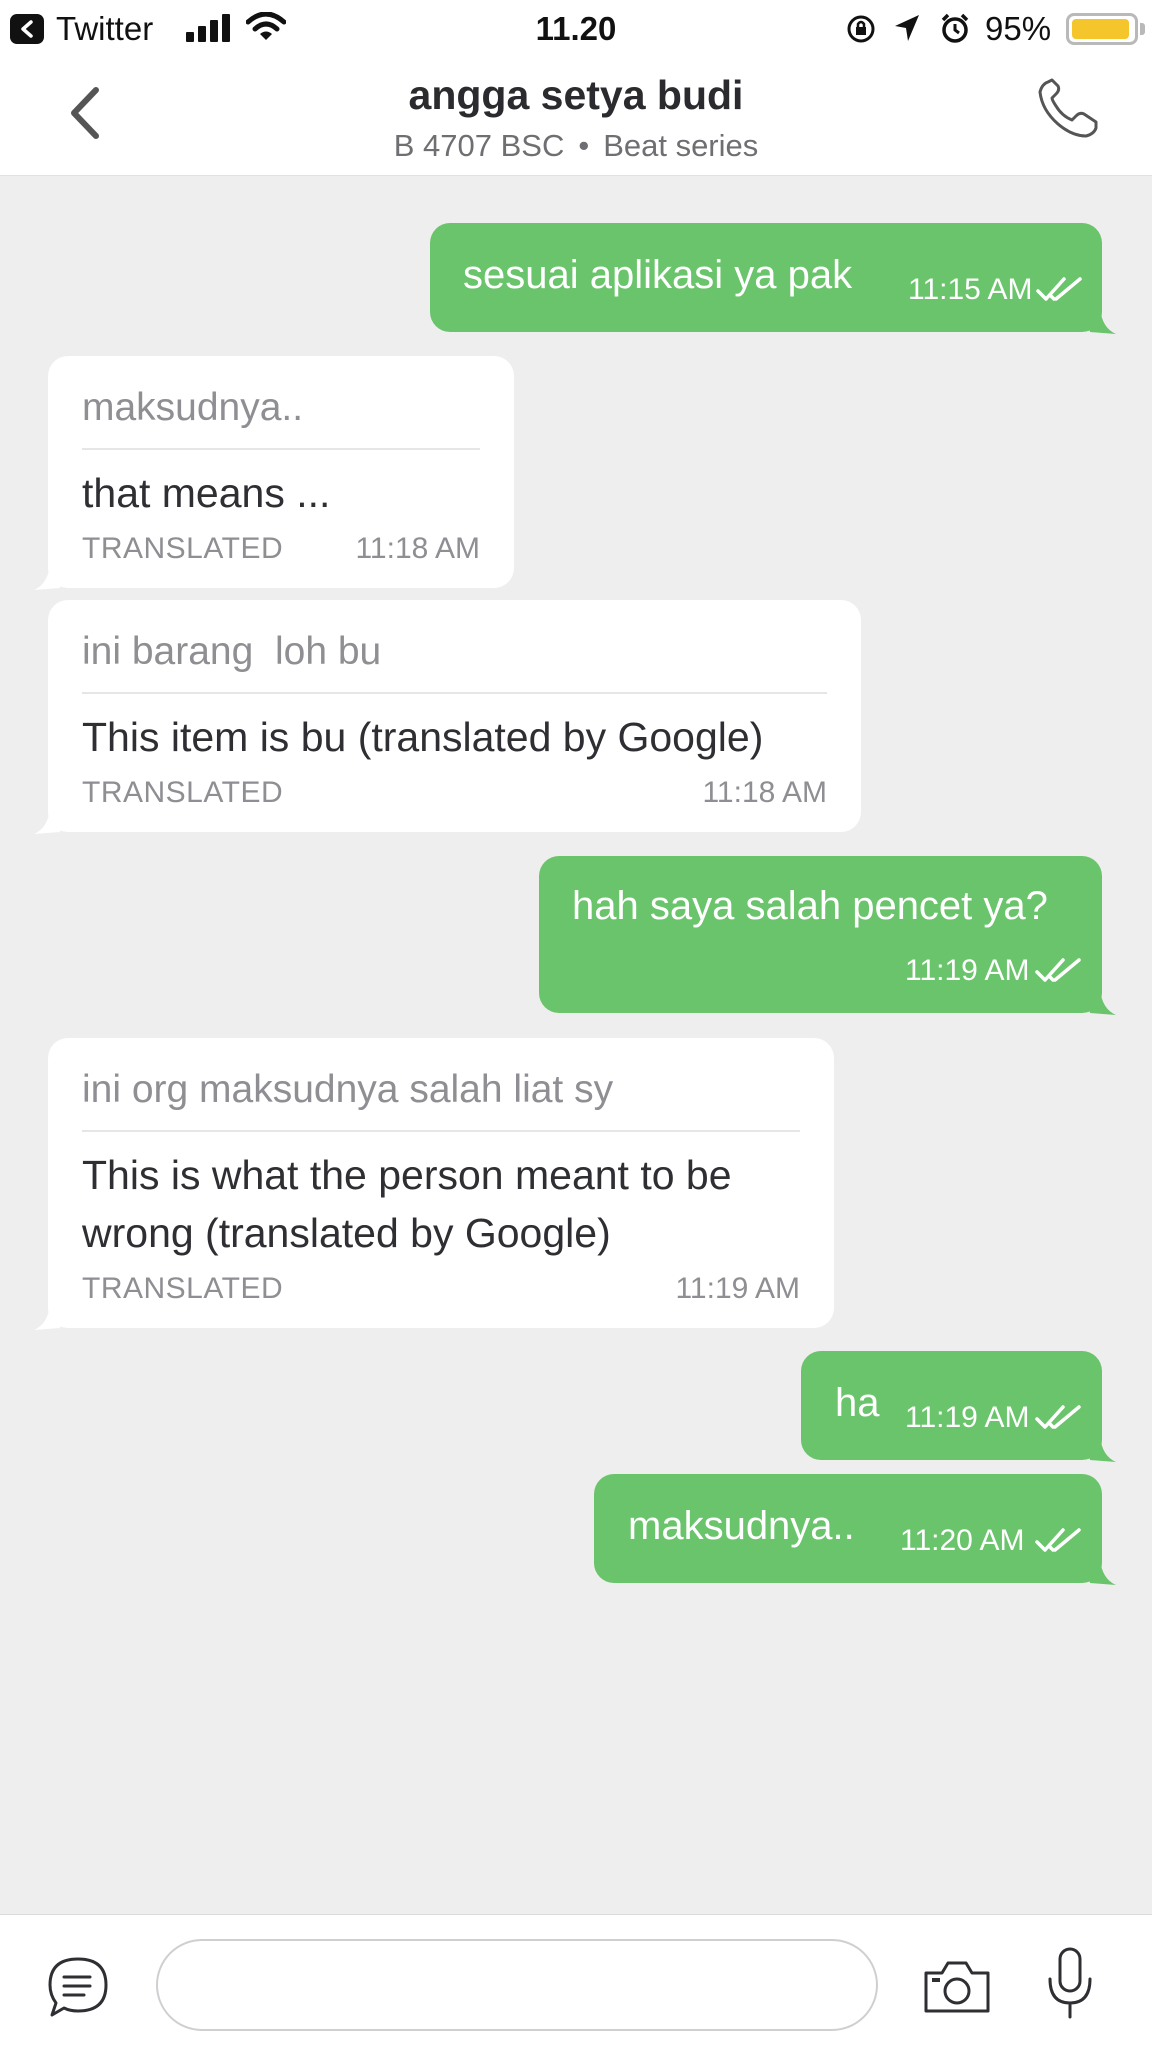 The image size is (1152, 2048). I want to click on original-text: maksudnya.., so click(193, 407).